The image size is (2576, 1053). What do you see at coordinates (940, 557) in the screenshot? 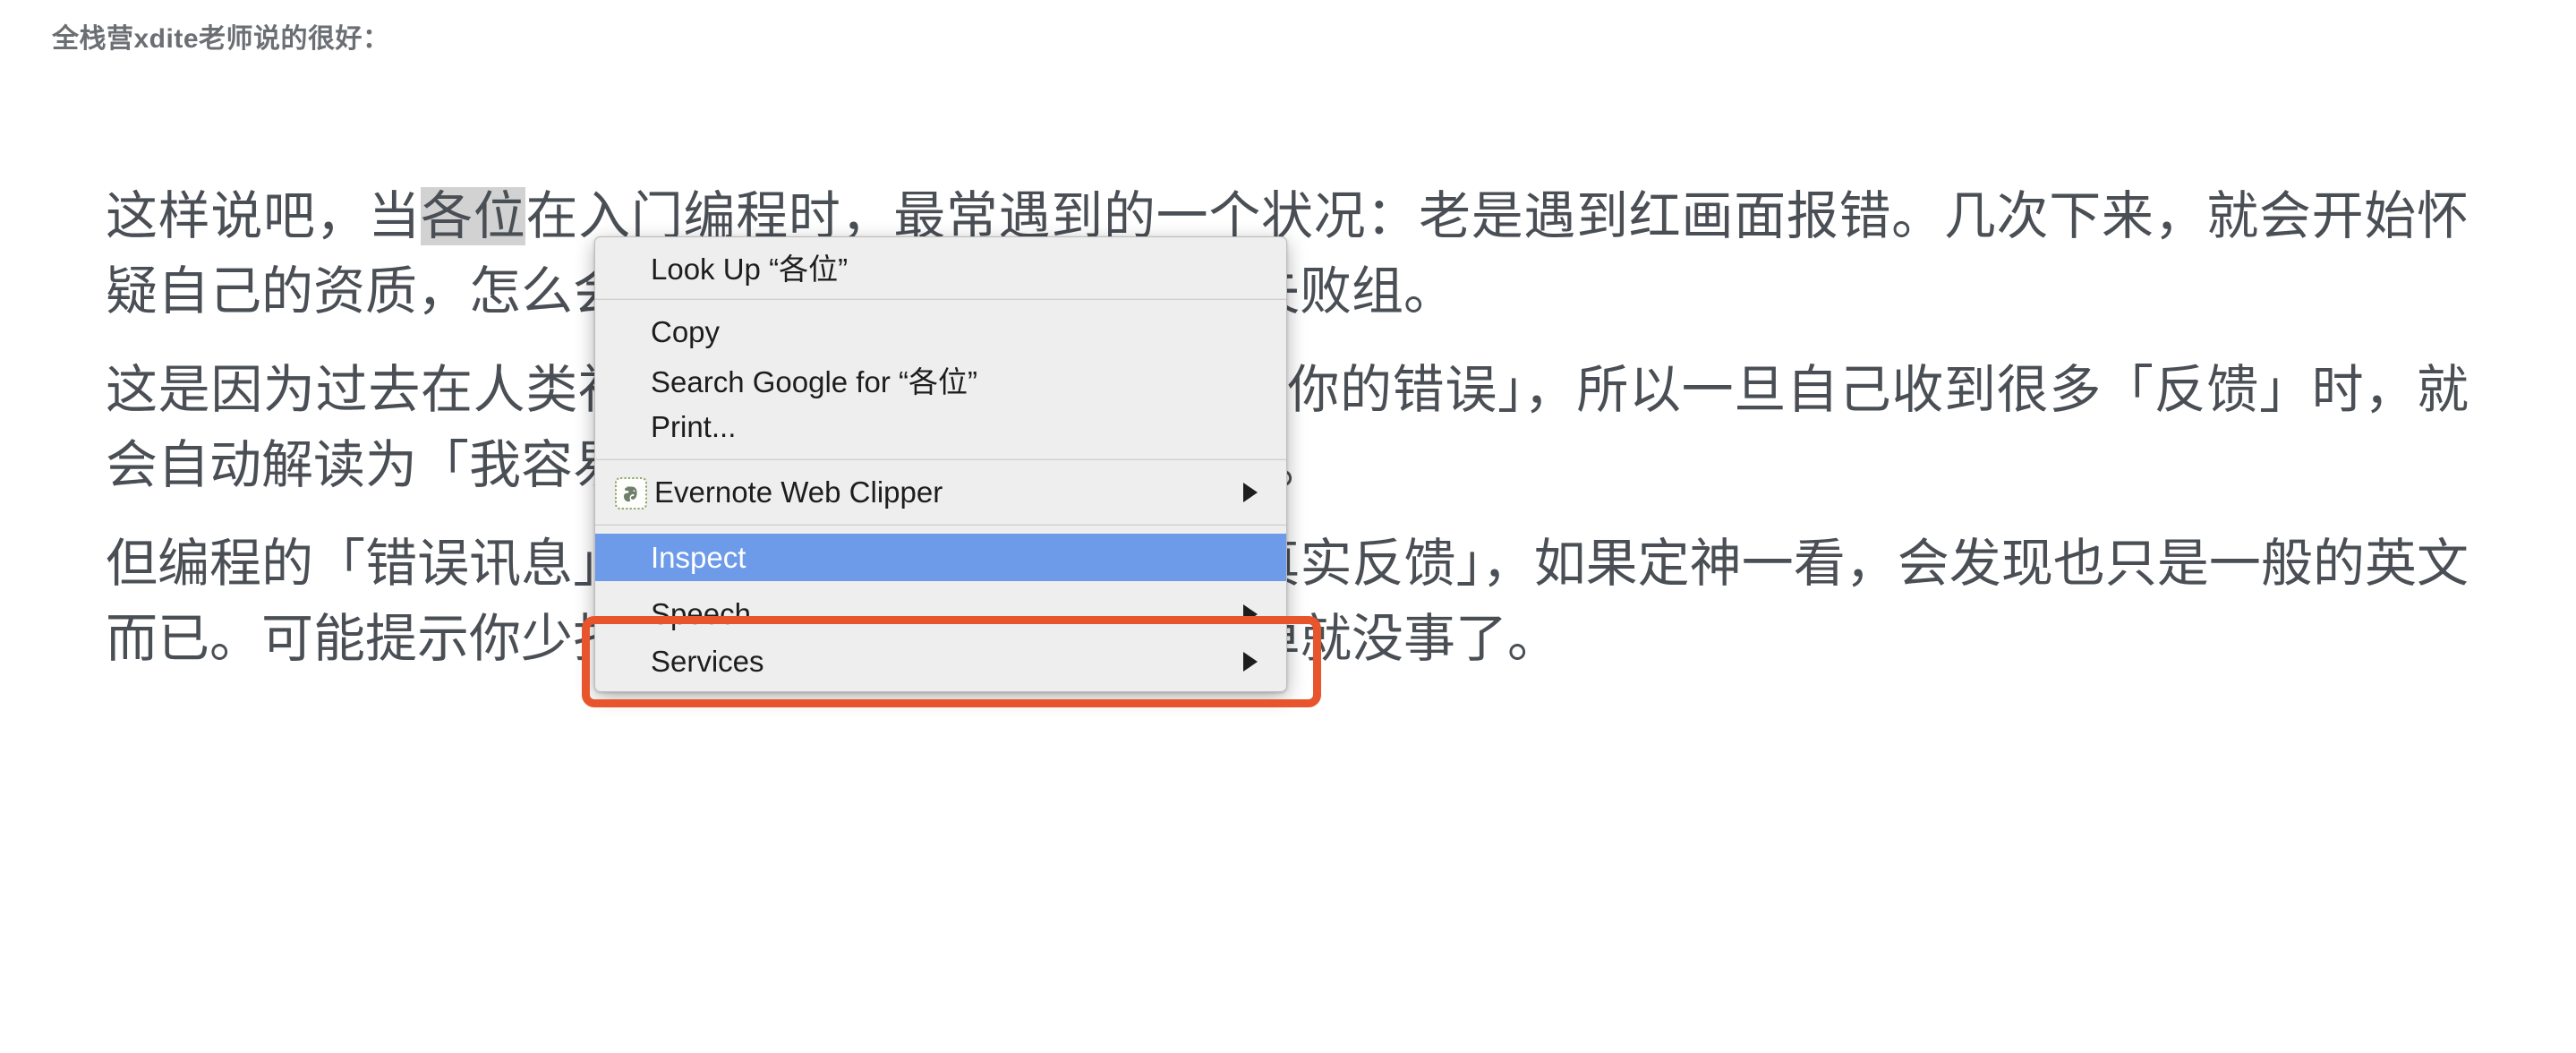
I see `menu-item-inspect: Inspect` at bounding box center [940, 557].